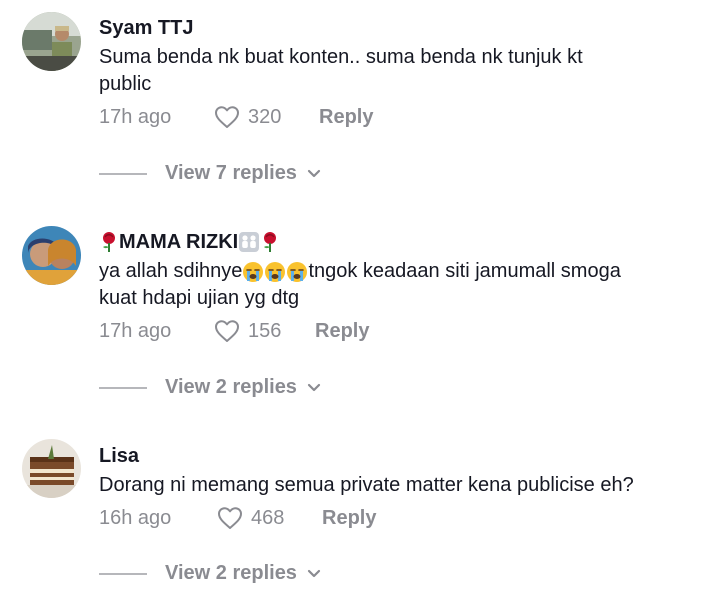 The height and width of the screenshot is (604, 710). I want to click on timestamp: 16h ago, so click(135, 517).